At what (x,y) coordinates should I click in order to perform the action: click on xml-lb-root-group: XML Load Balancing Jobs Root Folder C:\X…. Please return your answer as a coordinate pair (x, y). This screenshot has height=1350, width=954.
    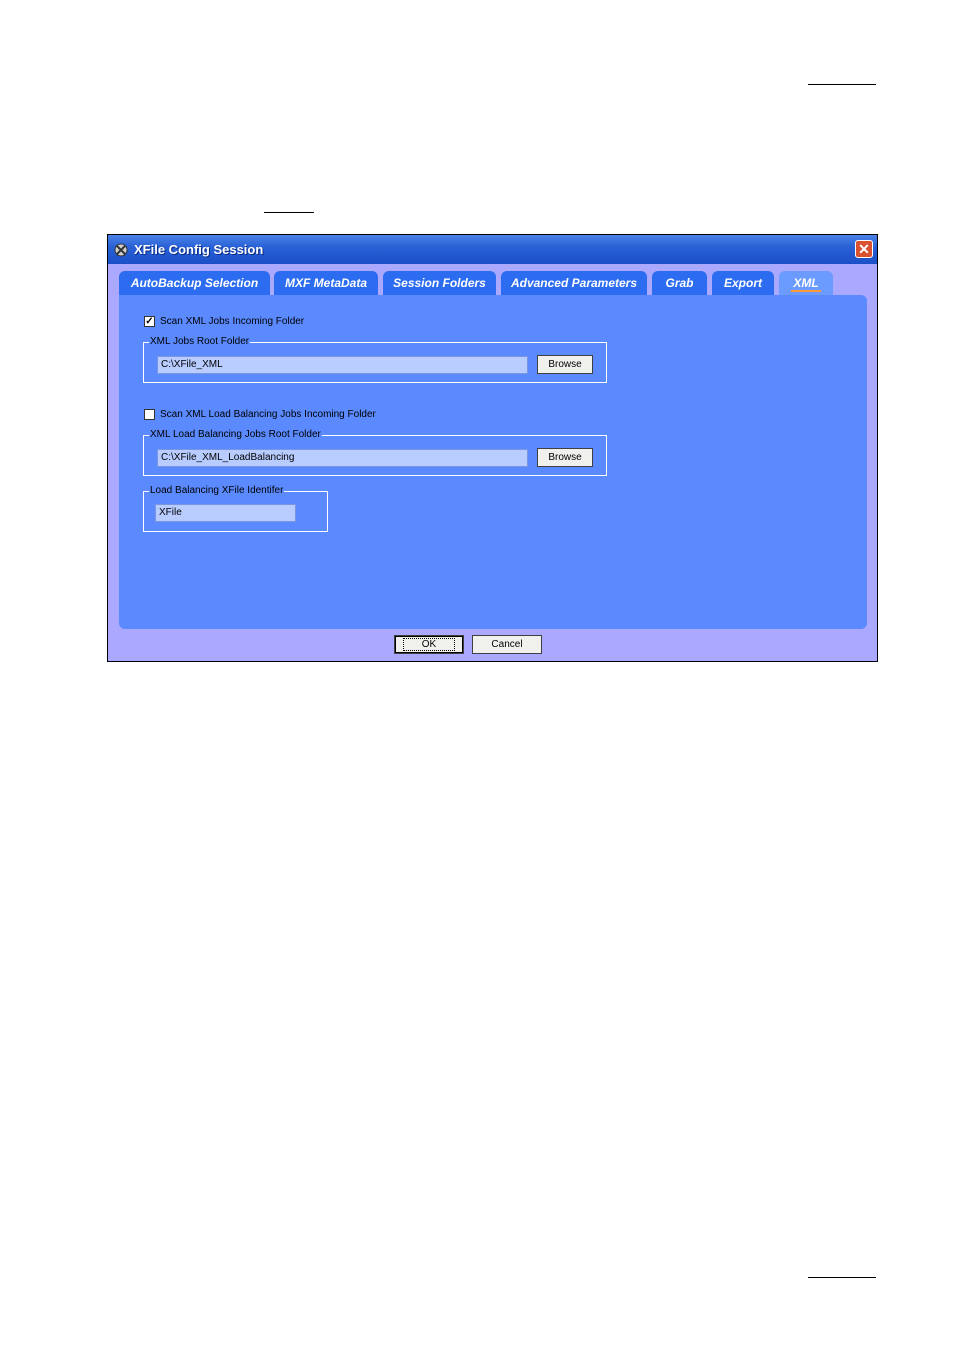
    Looking at the image, I should click on (375, 452).